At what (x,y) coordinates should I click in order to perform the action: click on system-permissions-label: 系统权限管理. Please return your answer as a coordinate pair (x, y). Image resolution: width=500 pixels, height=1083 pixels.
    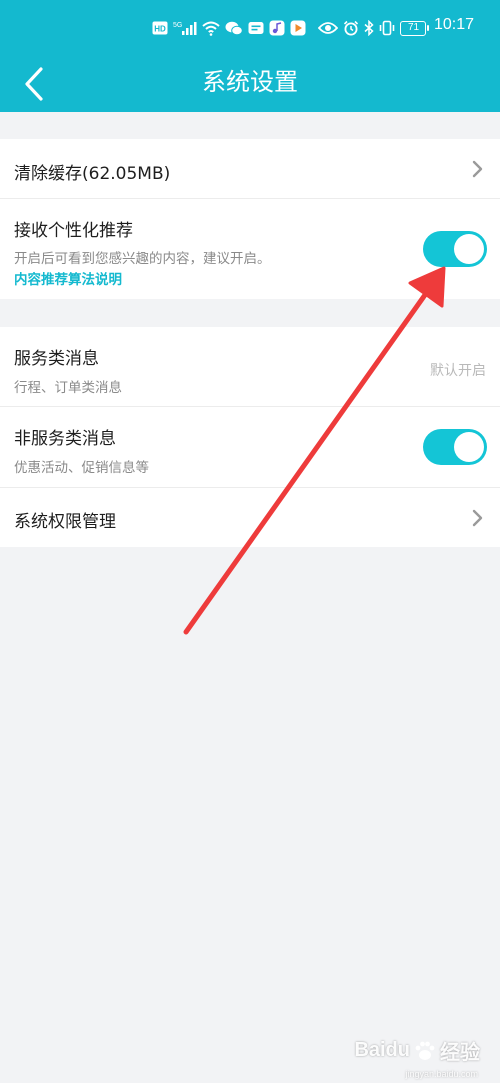
    Looking at the image, I should click on (65, 522).